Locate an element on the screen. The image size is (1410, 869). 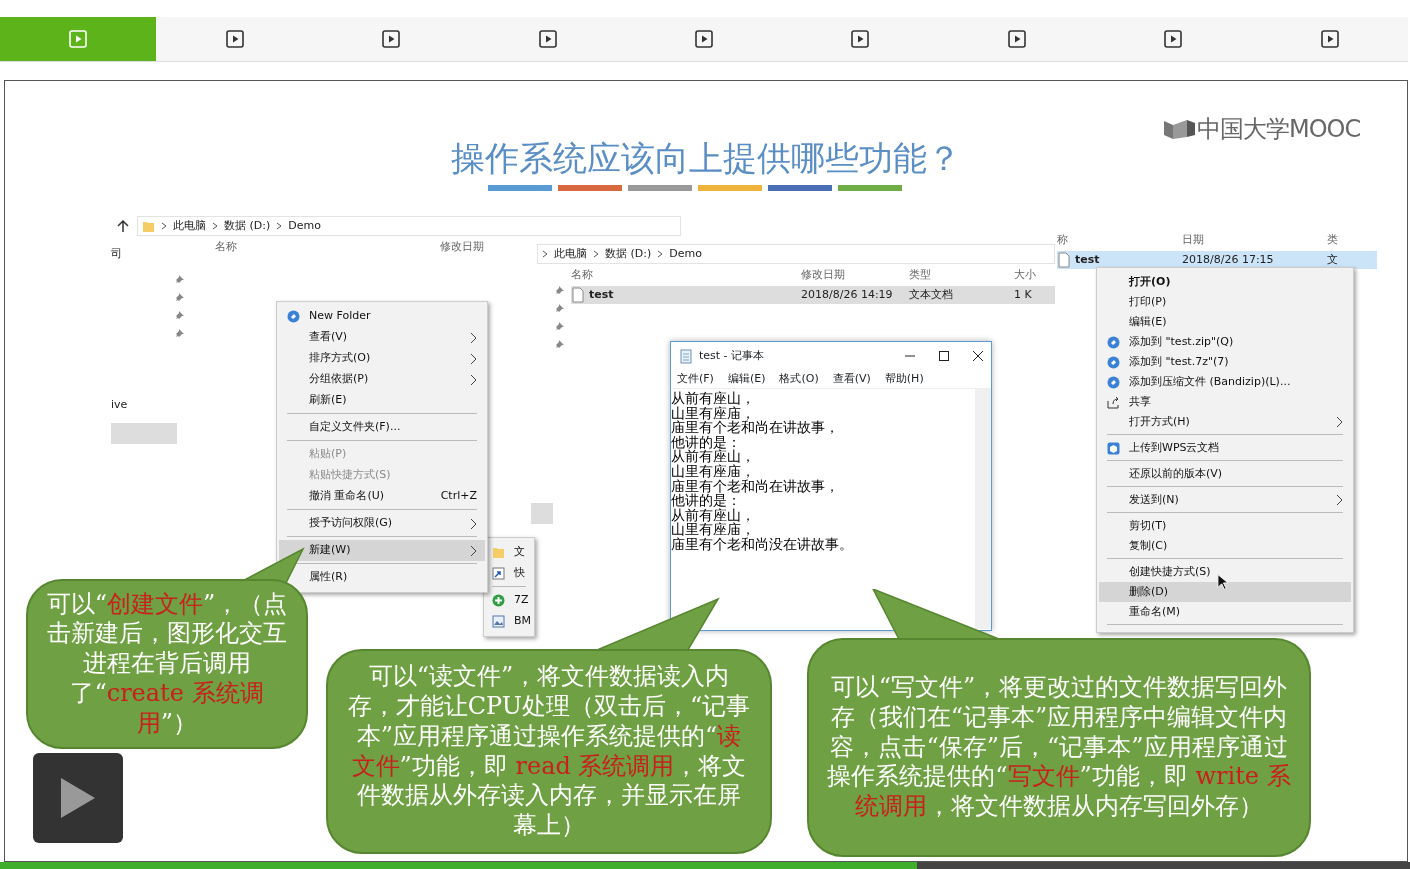
mouse-cursor-icon is located at coordinates (1223, 582).